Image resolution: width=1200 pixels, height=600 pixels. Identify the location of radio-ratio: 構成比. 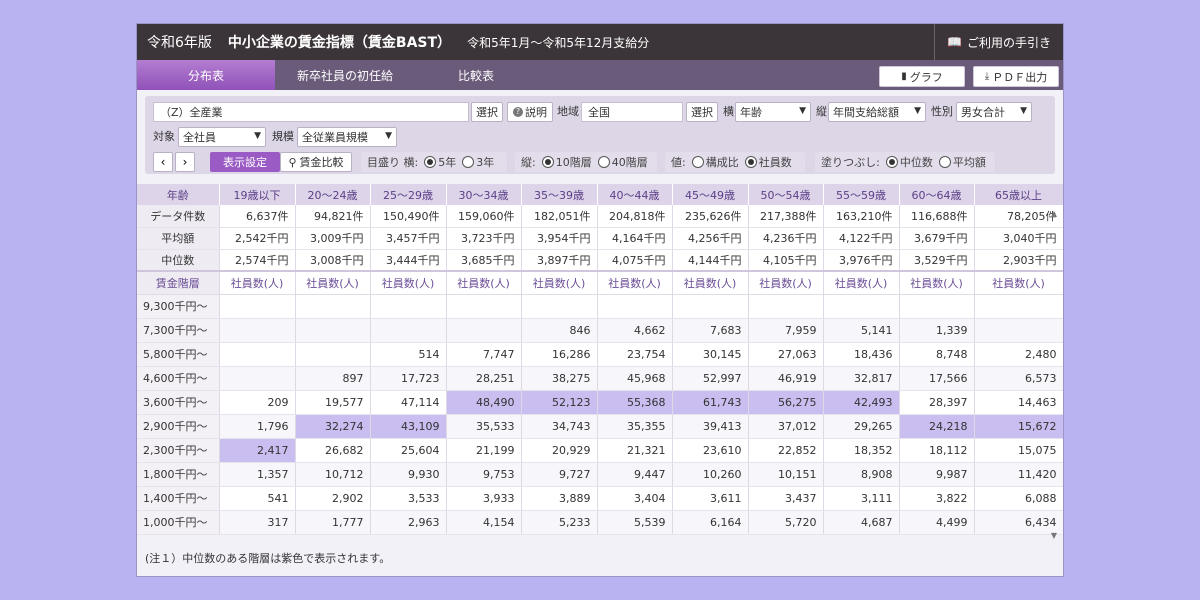
(715, 162).